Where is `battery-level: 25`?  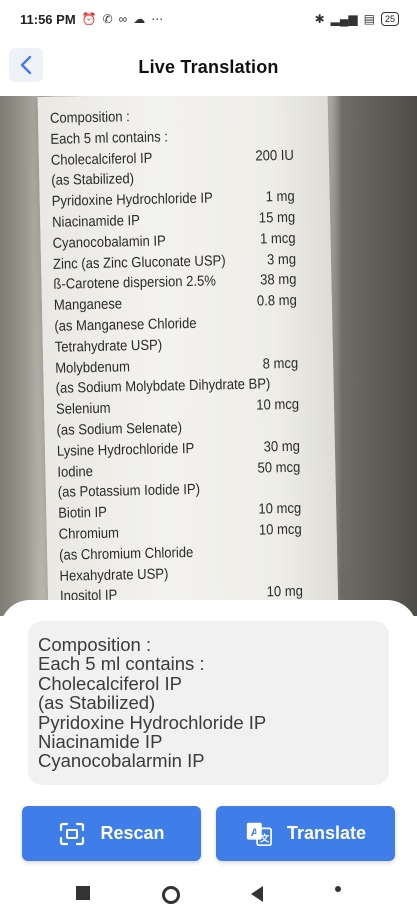
battery-level: 25 is located at coordinates (389, 19).